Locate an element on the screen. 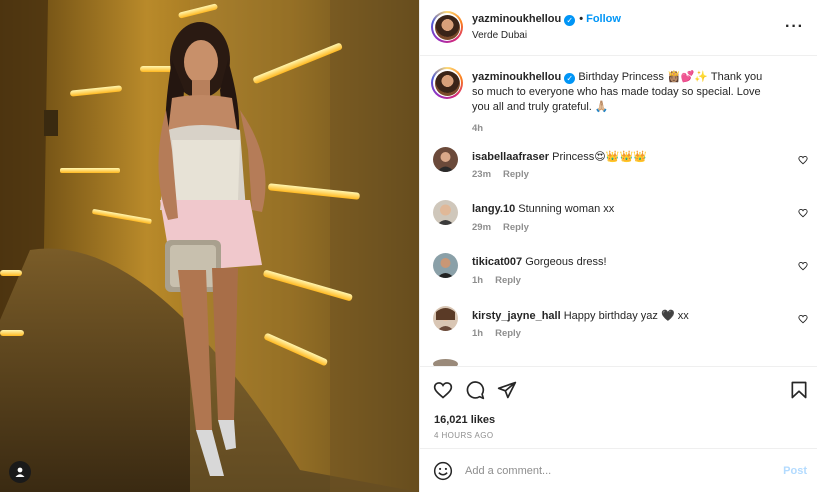 Image resolution: width=817 pixels, height=492 pixels. comment-text: Gorgeous dress! is located at coordinates (566, 262).